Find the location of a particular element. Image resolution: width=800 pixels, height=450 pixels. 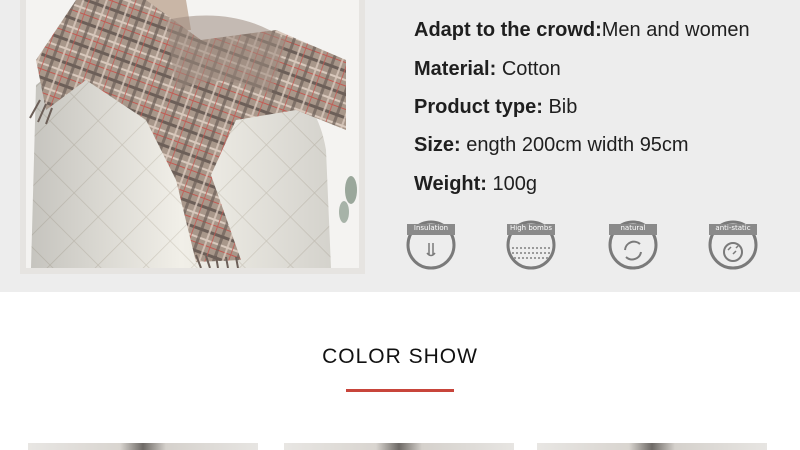

spec-key: Size: is located at coordinates (440, 145).